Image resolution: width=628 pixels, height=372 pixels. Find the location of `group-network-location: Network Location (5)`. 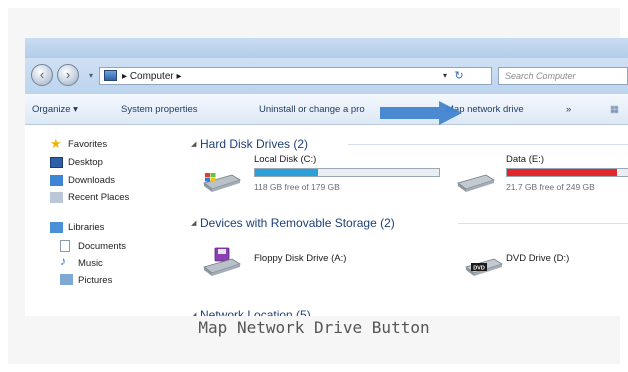

group-network-location: Network Location (5) is located at coordinates (255, 312).